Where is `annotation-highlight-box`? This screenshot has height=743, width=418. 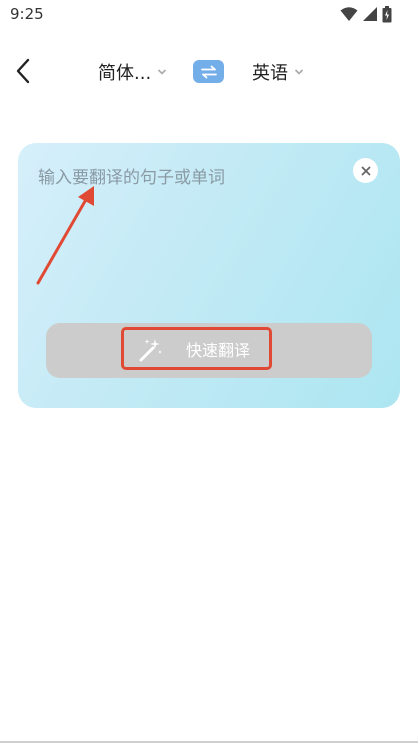
annotation-highlight-box is located at coordinates (196, 348).